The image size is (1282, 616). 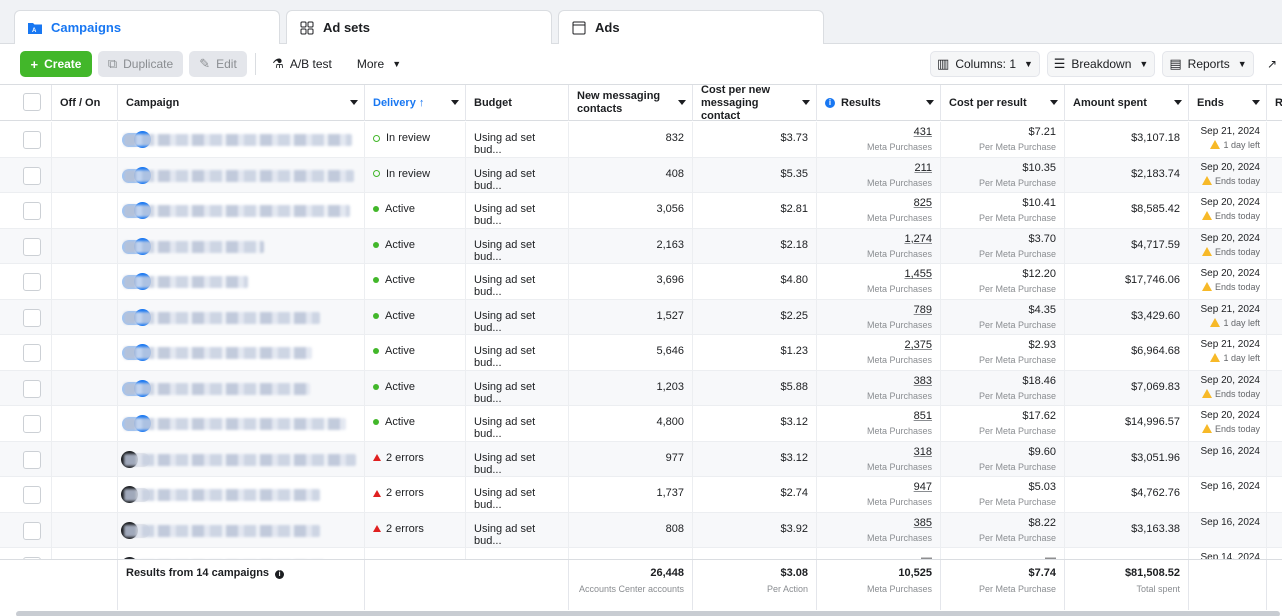 I want to click on header-off-on: Off / On, so click(x=85, y=103).